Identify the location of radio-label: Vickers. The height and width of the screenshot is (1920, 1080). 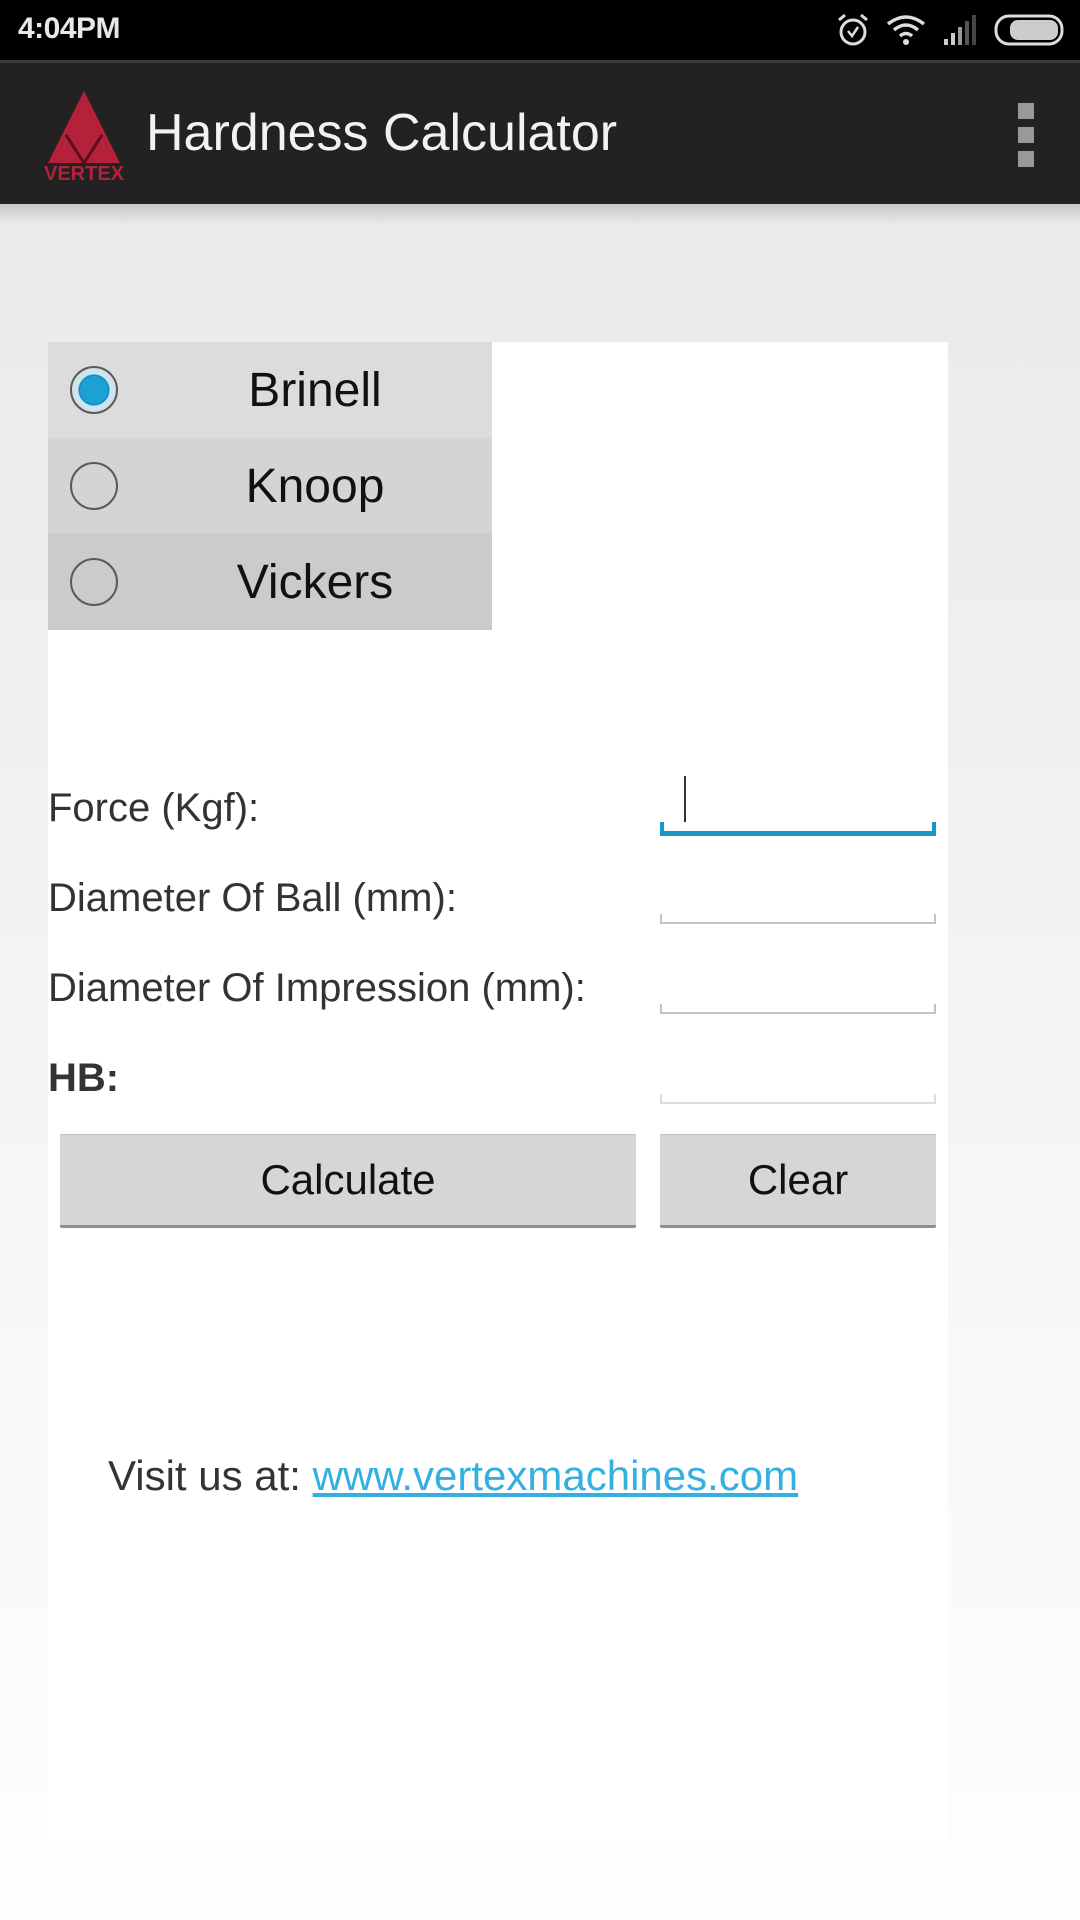
(315, 582).